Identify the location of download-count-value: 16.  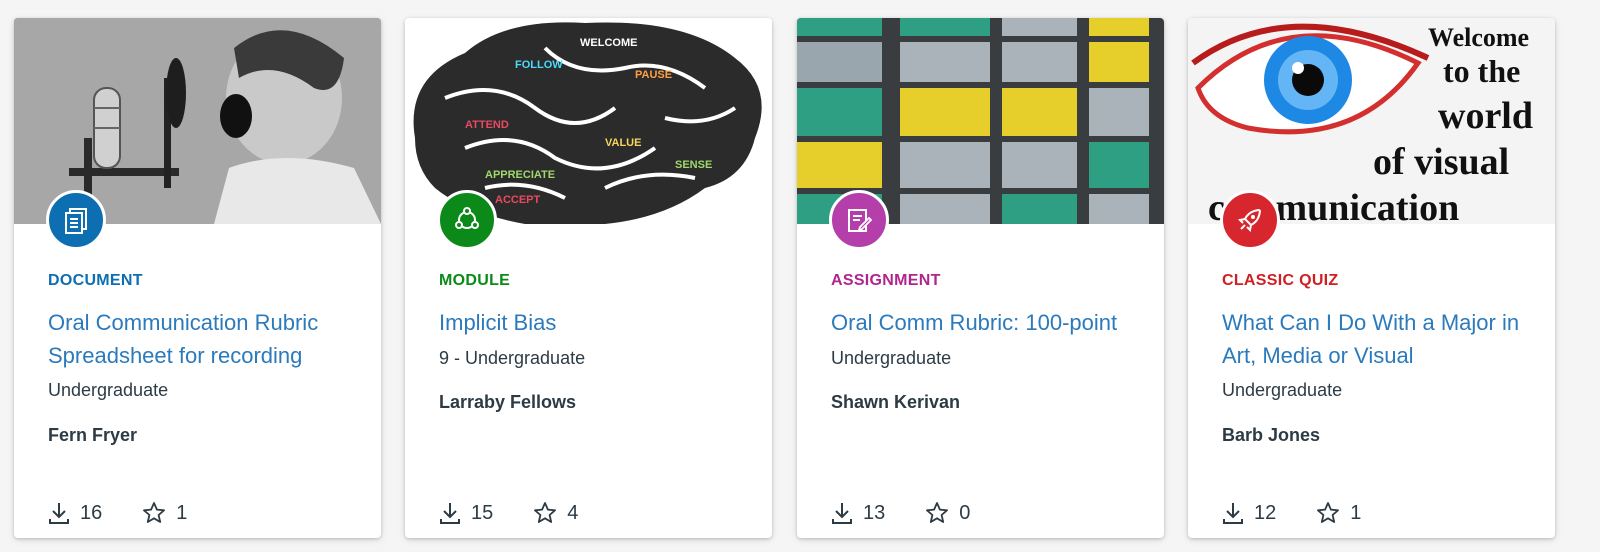
(91, 512).